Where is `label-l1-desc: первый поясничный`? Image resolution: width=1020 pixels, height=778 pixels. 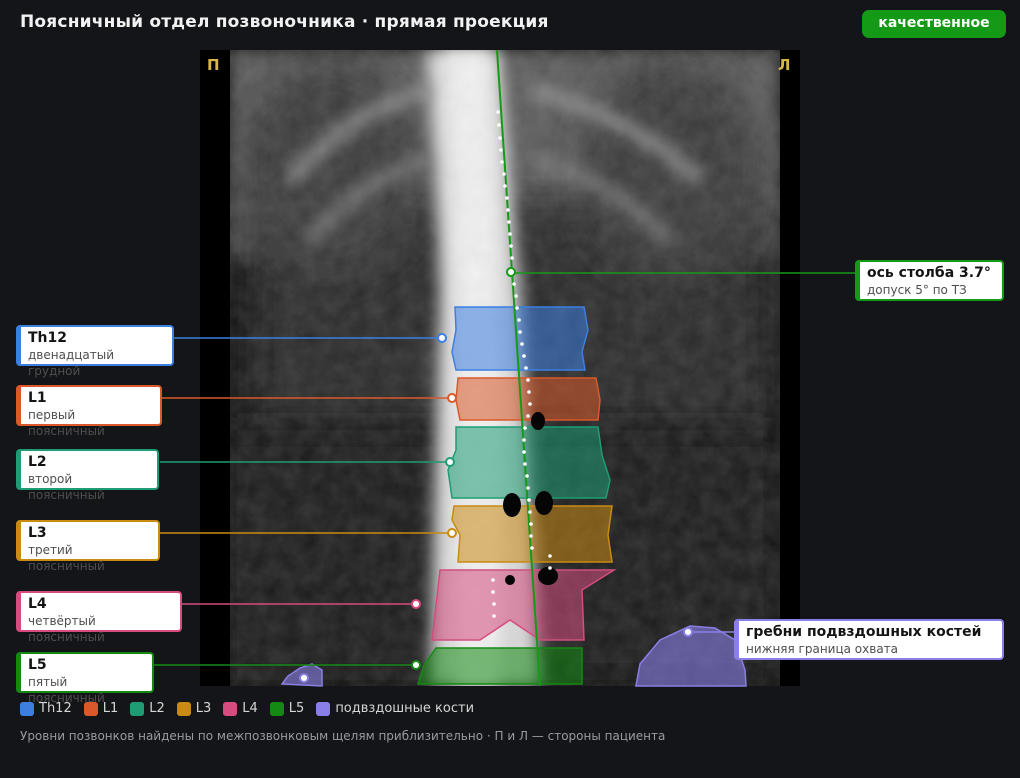
label-l1-desc: первый поясничный is located at coordinates (66, 423).